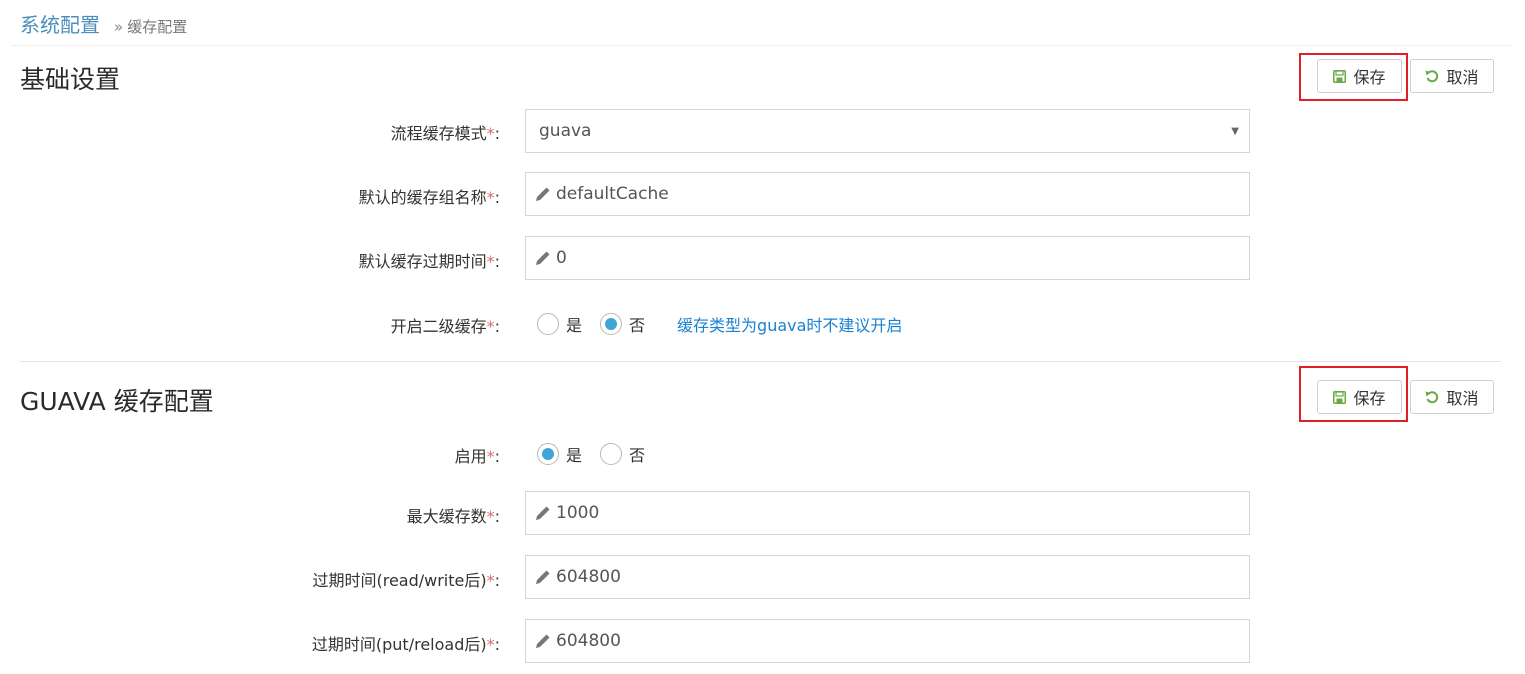  I want to click on cache-mode-select: guava ▼, so click(887, 131).